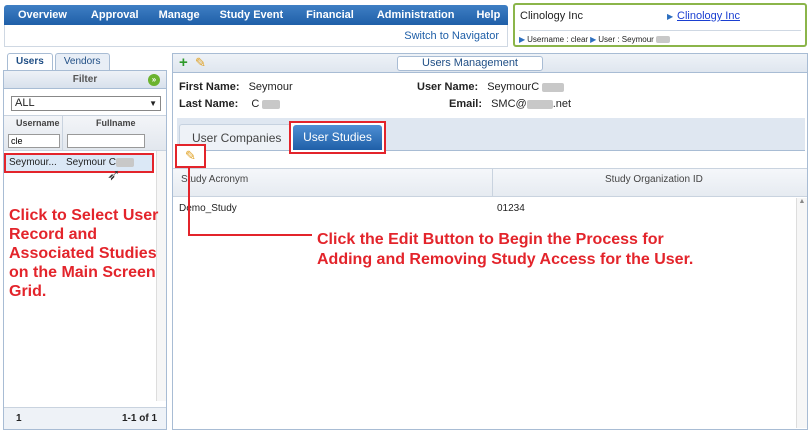 The width and height of the screenshot is (810, 432). What do you see at coordinates (485, 208) in the screenshot?
I see `table-row: Demo_Study 01234` at bounding box center [485, 208].